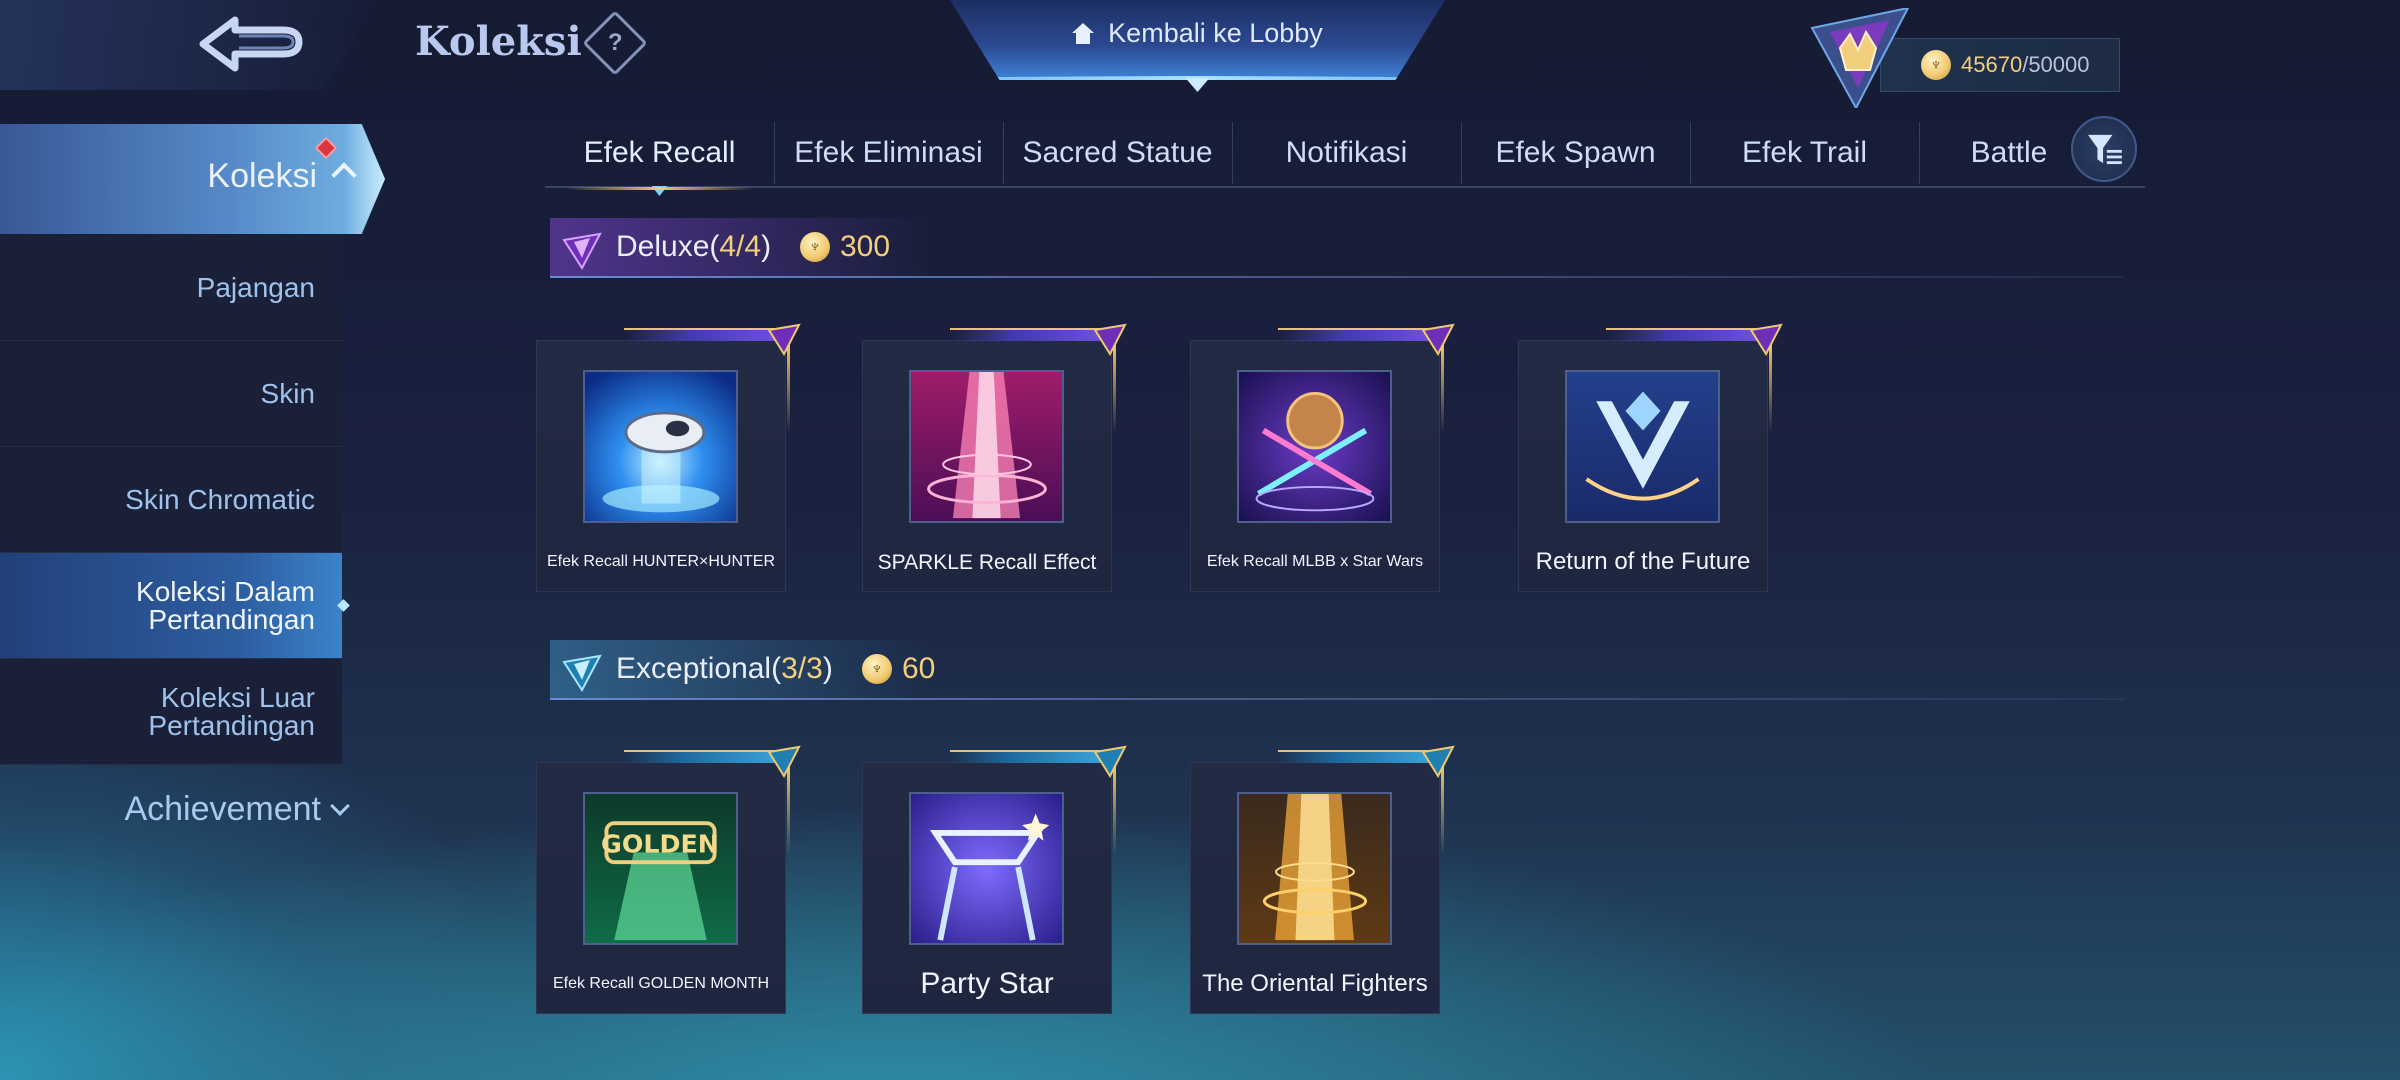  I want to click on active-tab-marker-icon, so click(659, 191).